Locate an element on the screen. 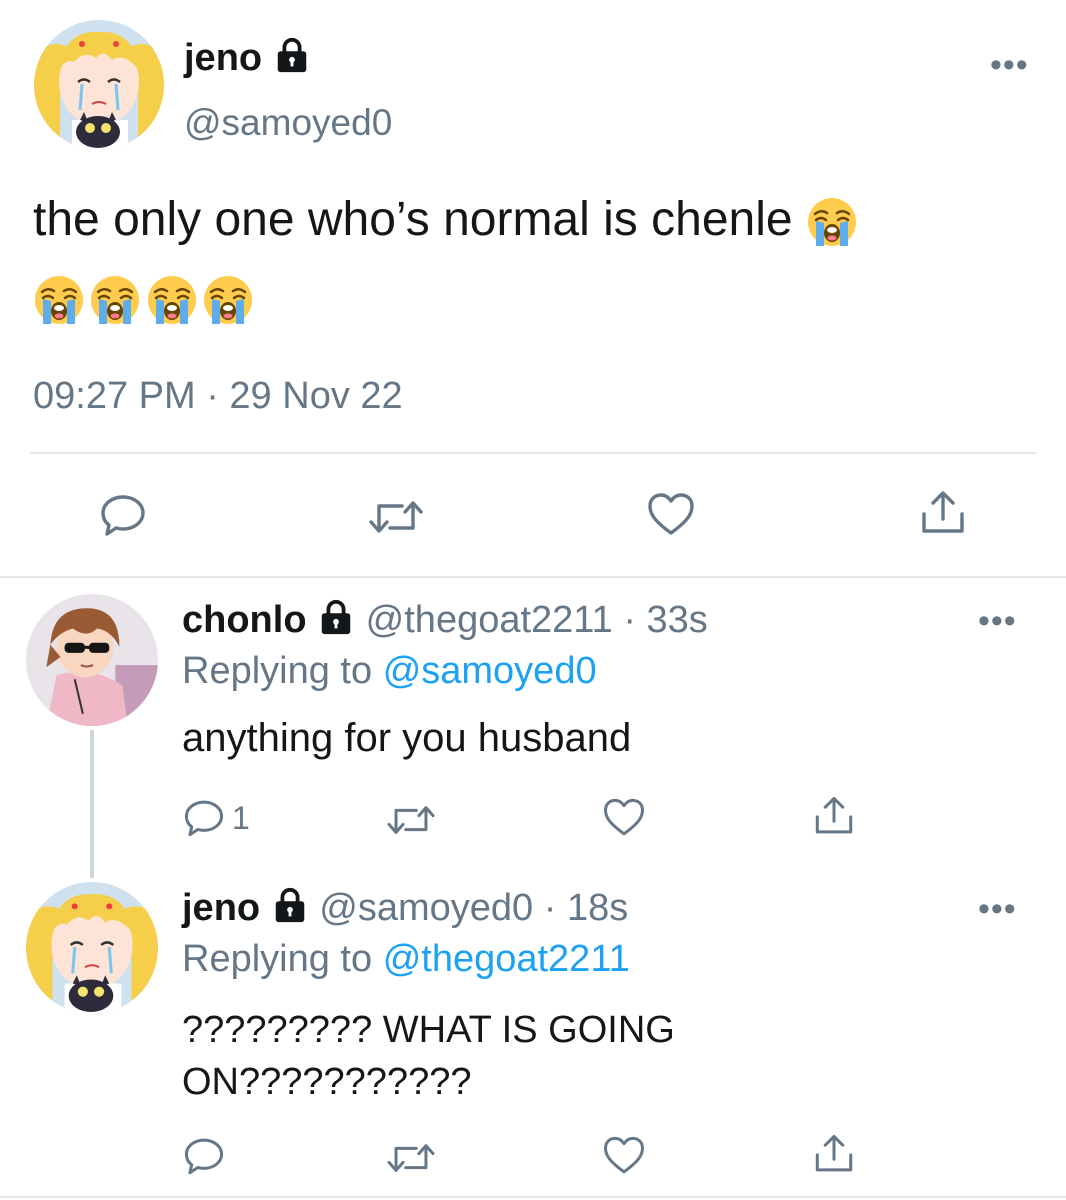  replying-to: Replying to @samoyed0 is located at coordinates (389, 671).